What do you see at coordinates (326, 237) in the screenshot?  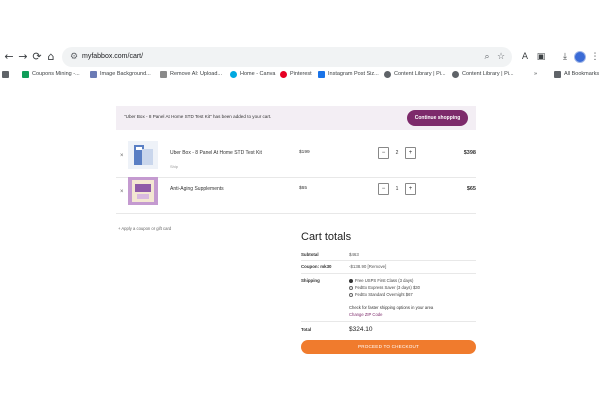 I see `cart-totals-title: Cart totals` at bounding box center [326, 237].